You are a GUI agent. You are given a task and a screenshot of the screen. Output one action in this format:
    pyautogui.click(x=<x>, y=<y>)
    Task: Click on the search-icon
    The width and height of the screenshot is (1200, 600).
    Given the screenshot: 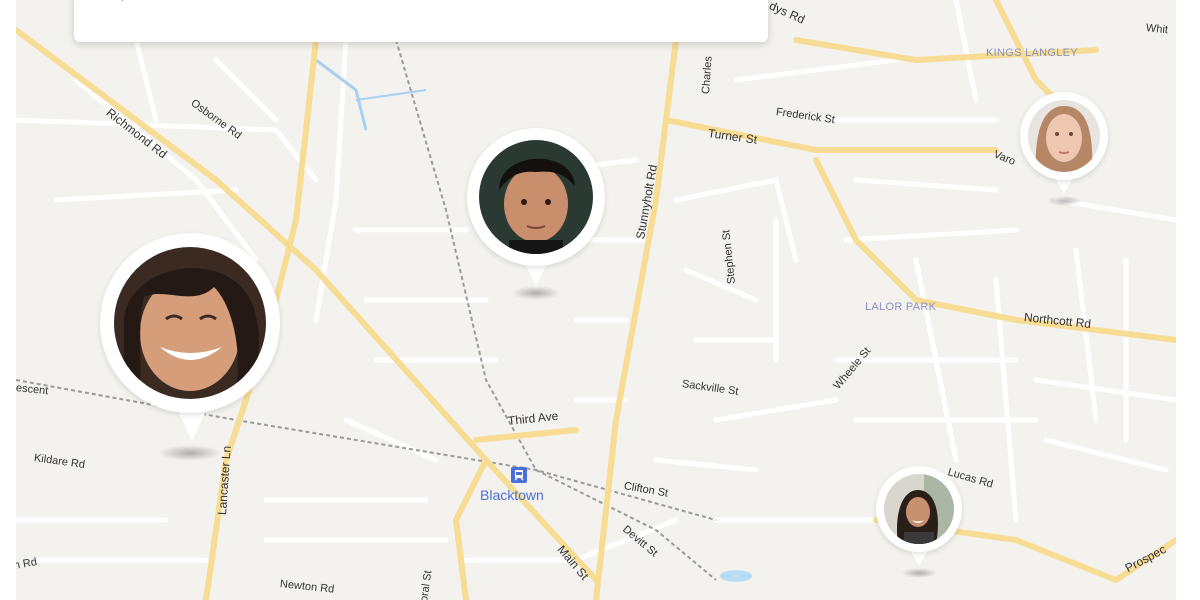 What is the action you would take?
    pyautogui.click(x=122, y=1)
    